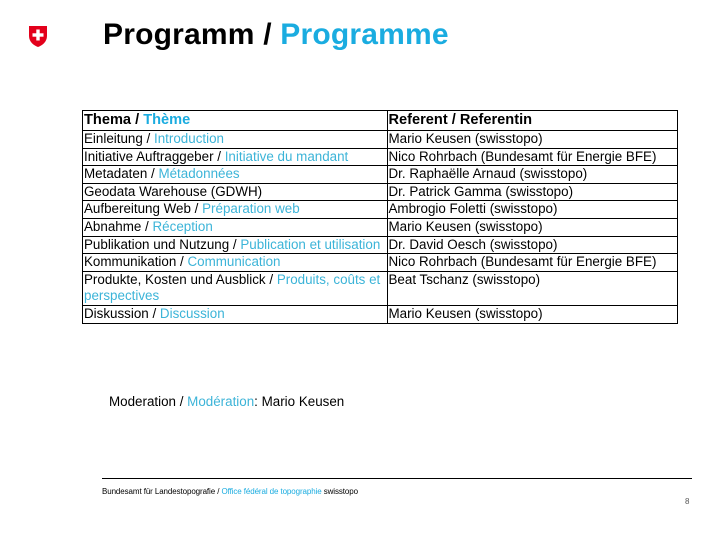 Image resolution: width=720 pixels, height=540 pixels. What do you see at coordinates (113, 138) in the screenshot?
I see `topic-de: Einleitung` at bounding box center [113, 138].